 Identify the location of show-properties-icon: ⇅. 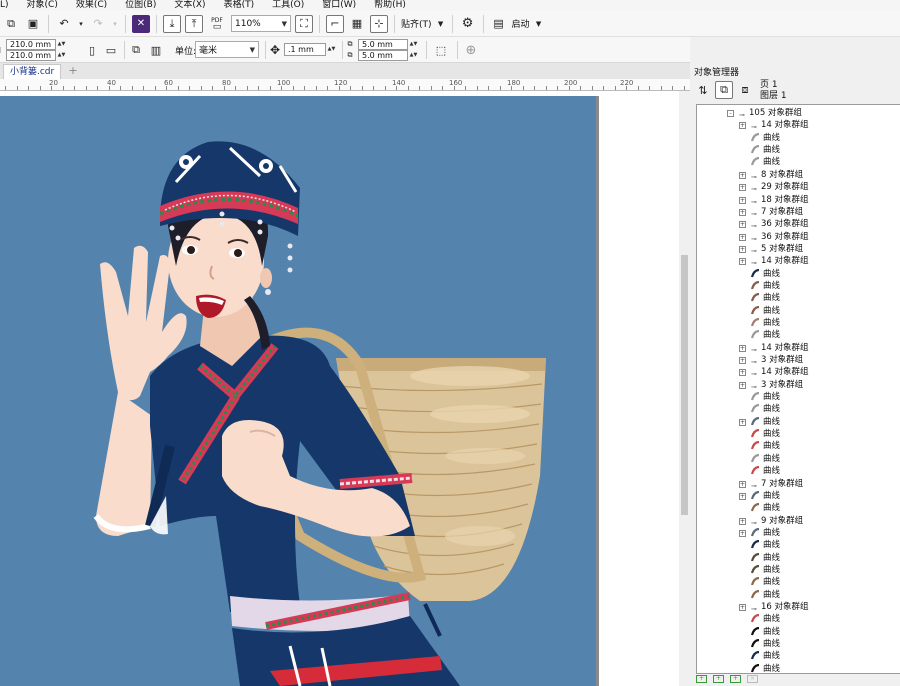
(703, 90).